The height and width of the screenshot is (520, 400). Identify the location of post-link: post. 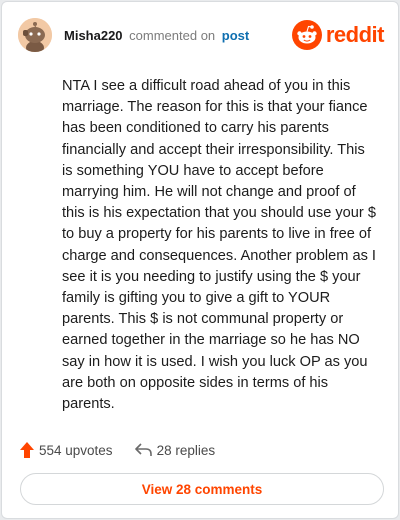
(235, 35).